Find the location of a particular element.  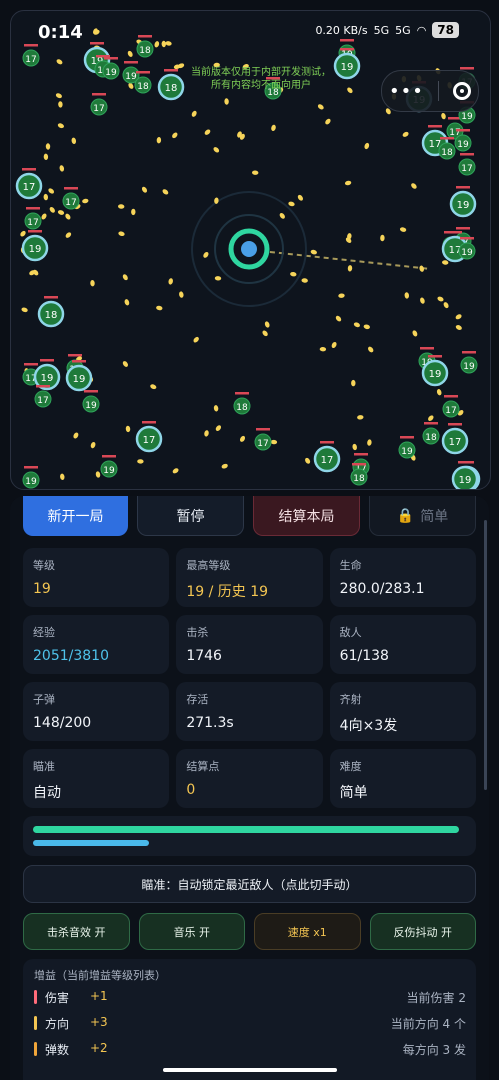

stat-value: 61/138 is located at coordinates (364, 656).